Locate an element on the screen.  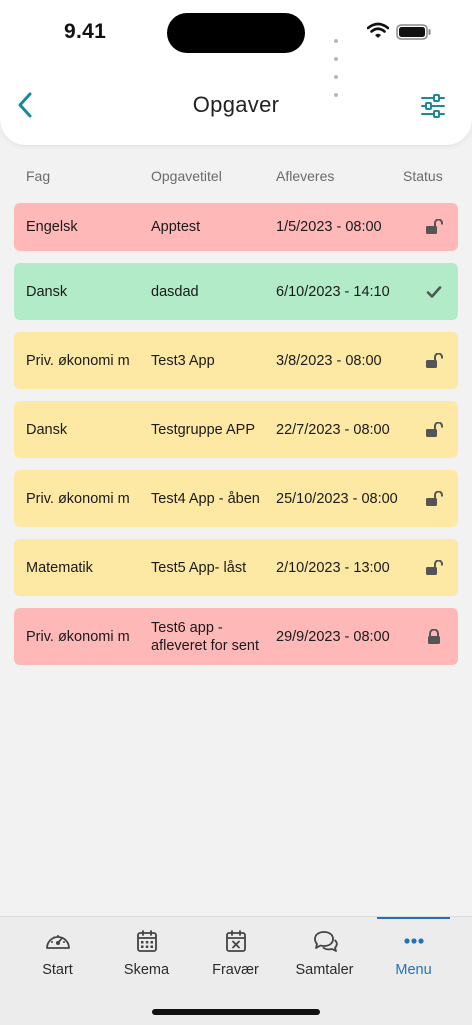
battery-icon is located at coordinates (413, 32).